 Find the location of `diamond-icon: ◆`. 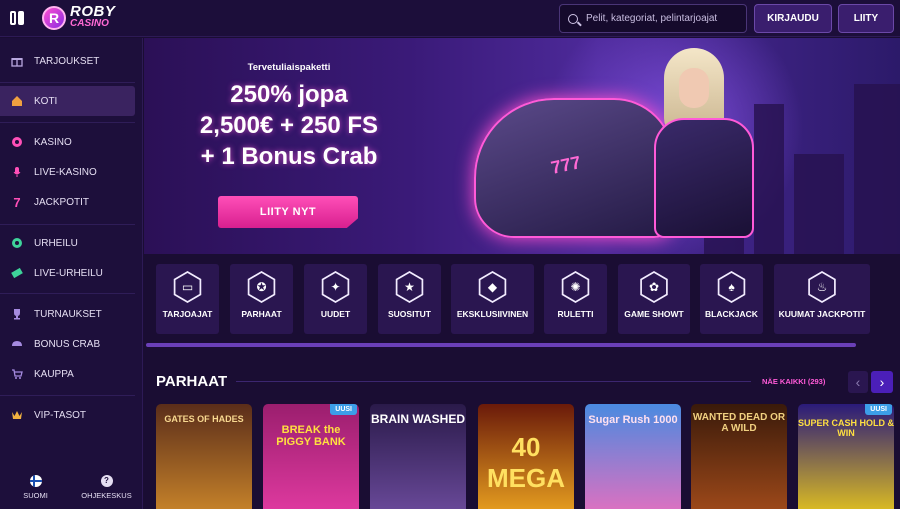

diamond-icon: ◆ is located at coordinates (492, 287).